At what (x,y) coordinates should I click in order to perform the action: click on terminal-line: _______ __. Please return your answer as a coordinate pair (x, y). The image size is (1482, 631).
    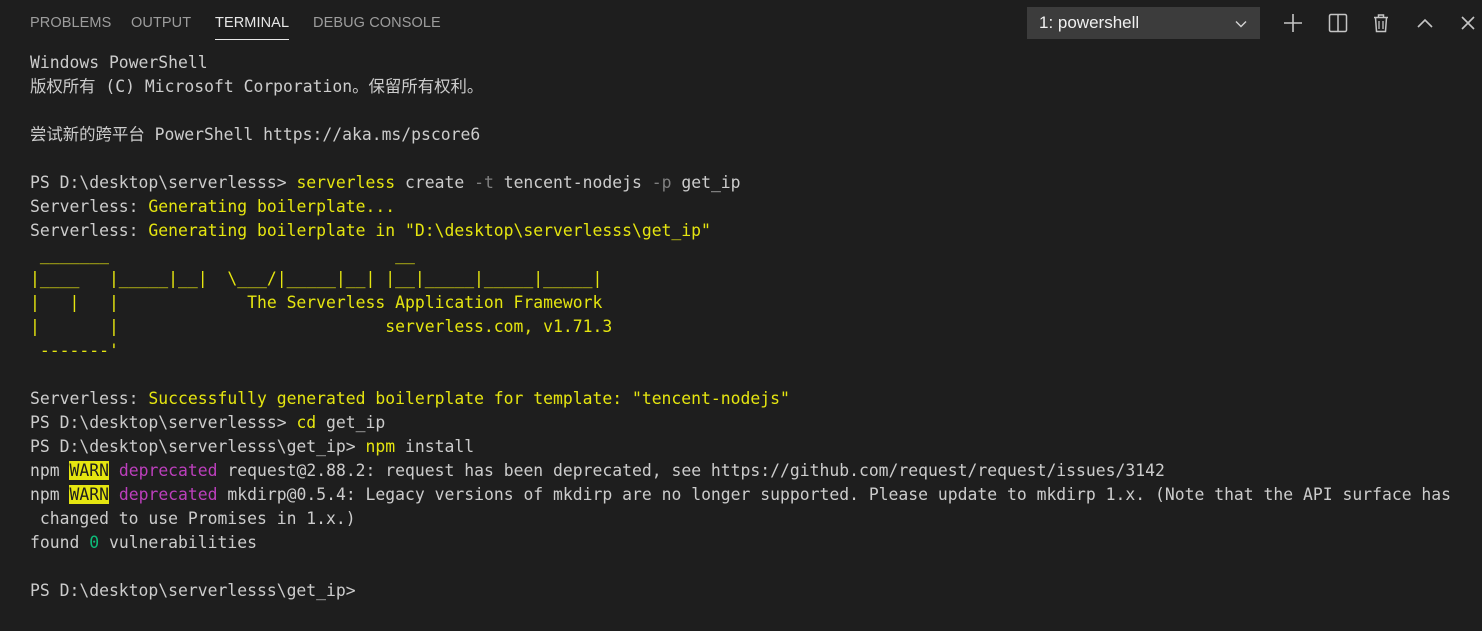
    Looking at the image, I should click on (755, 255).